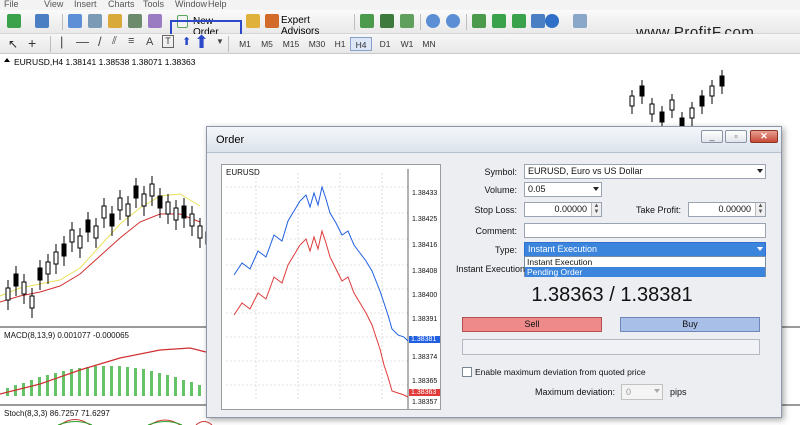  What do you see at coordinates (532, 324) in the screenshot?
I see `sell-button: Sell` at bounding box center [532, 324].